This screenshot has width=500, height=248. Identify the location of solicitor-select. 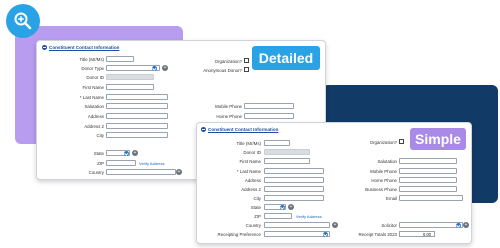
(431, 225).